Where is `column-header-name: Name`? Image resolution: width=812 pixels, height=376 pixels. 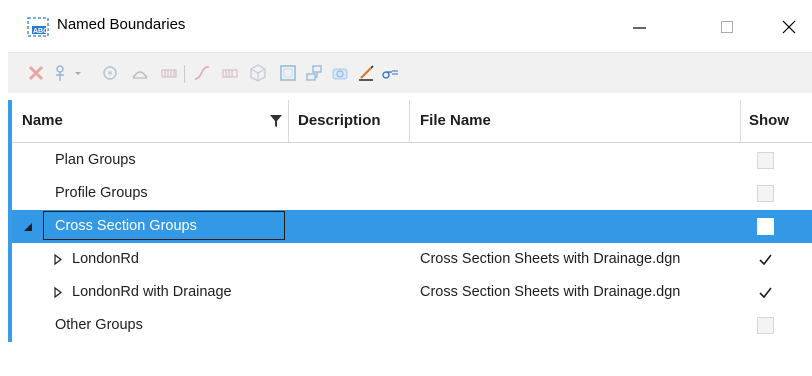
column-header-name: Name is located at coordinates (42, 121).